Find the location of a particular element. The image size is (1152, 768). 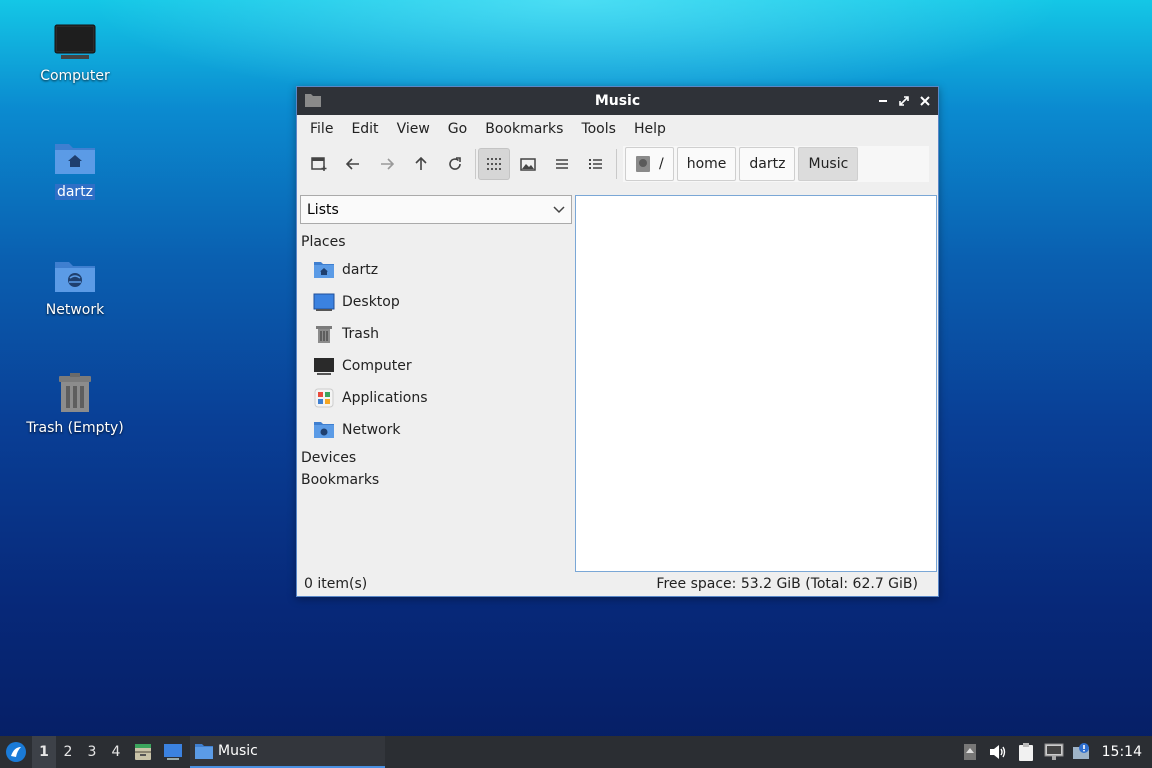

reload-button is located at coordinates (455, 164).